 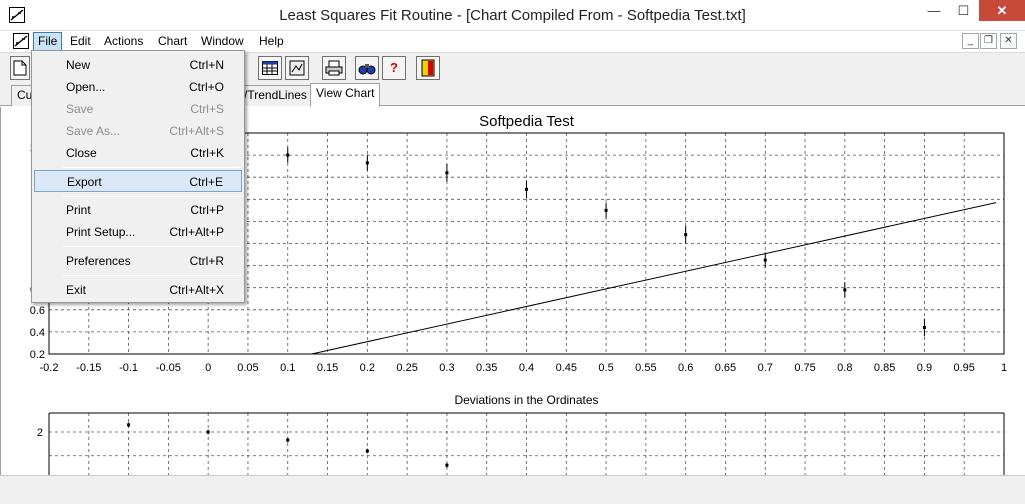 What do you see at coordinates (78, 65) in the screenshot?
I see `menu-item-label: New` at bounding box center [78, 65].